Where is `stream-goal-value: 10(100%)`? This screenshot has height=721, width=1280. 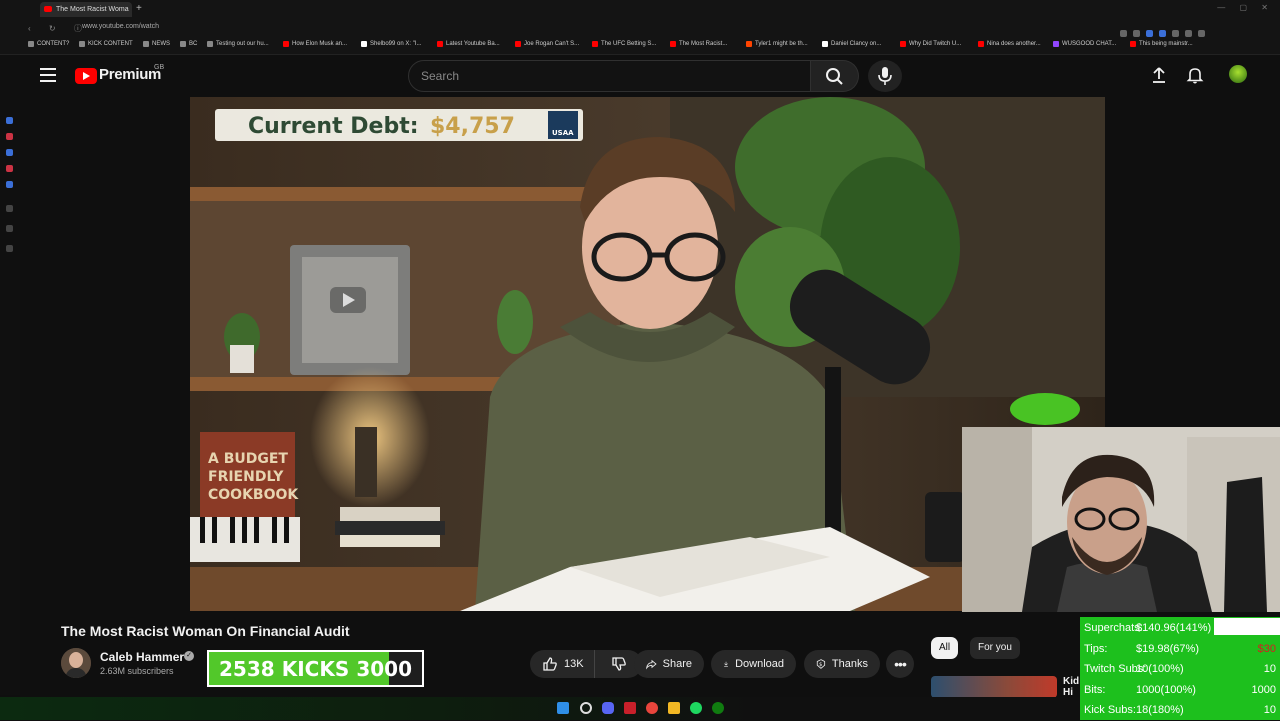
stream-goal-value: 10(100%) is located at coordinates (1160, 669).